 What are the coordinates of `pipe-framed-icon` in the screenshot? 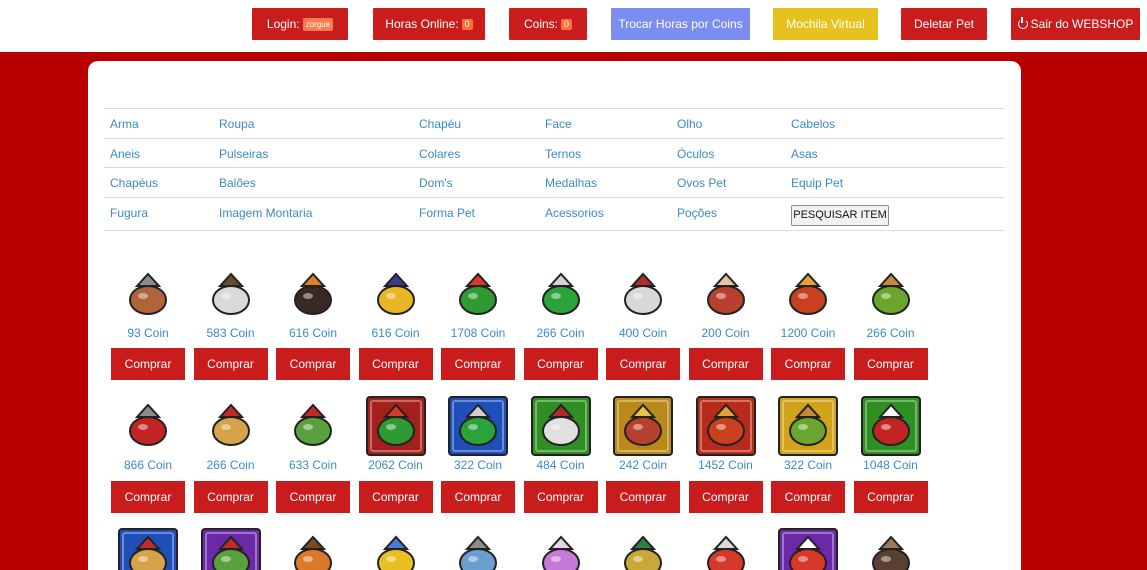 It's located at (643, 426).